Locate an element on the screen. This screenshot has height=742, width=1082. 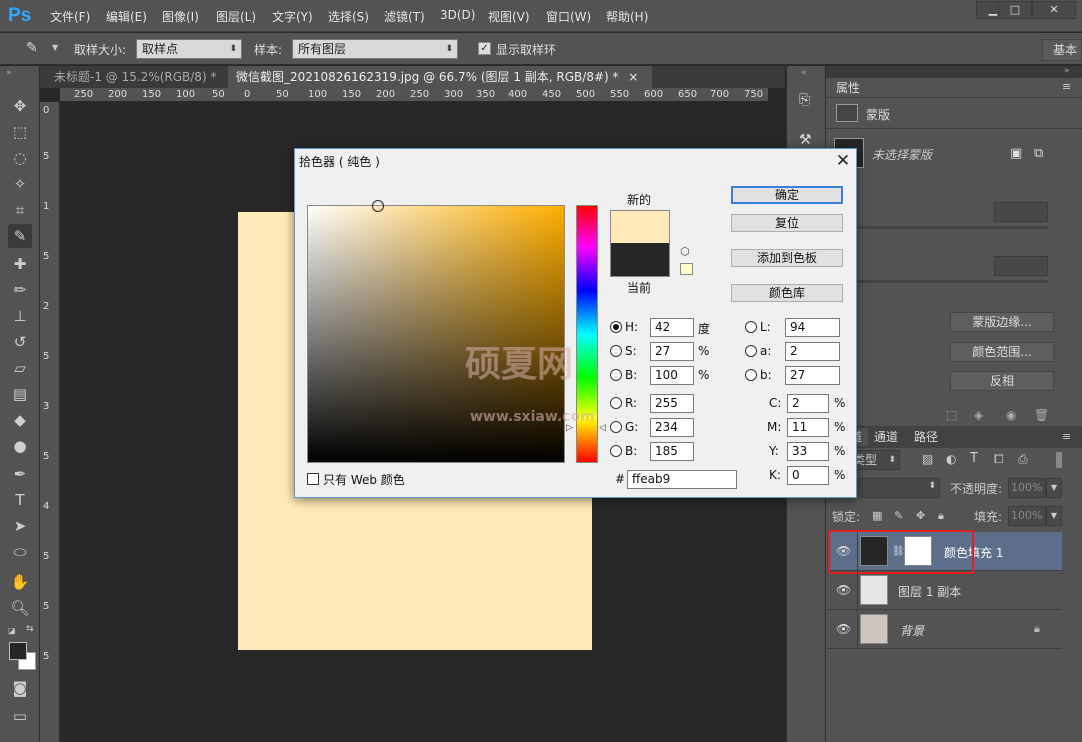
brightness-field: 100 is located at coordinates (672, 375).